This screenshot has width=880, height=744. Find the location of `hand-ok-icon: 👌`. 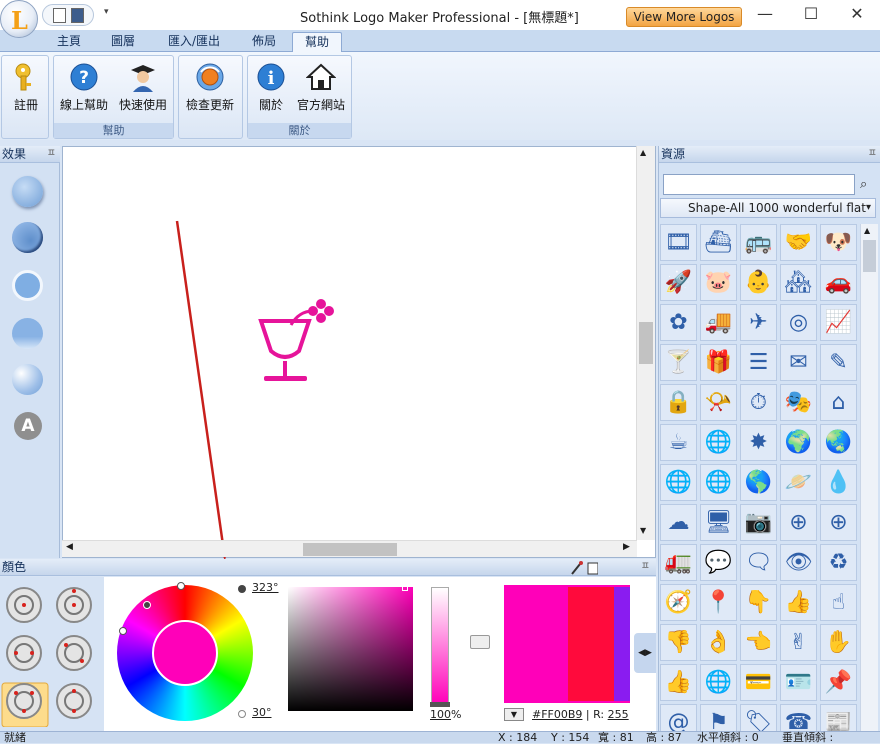

hand-ok-icon: 👌 is located at coordinates (718, 642).